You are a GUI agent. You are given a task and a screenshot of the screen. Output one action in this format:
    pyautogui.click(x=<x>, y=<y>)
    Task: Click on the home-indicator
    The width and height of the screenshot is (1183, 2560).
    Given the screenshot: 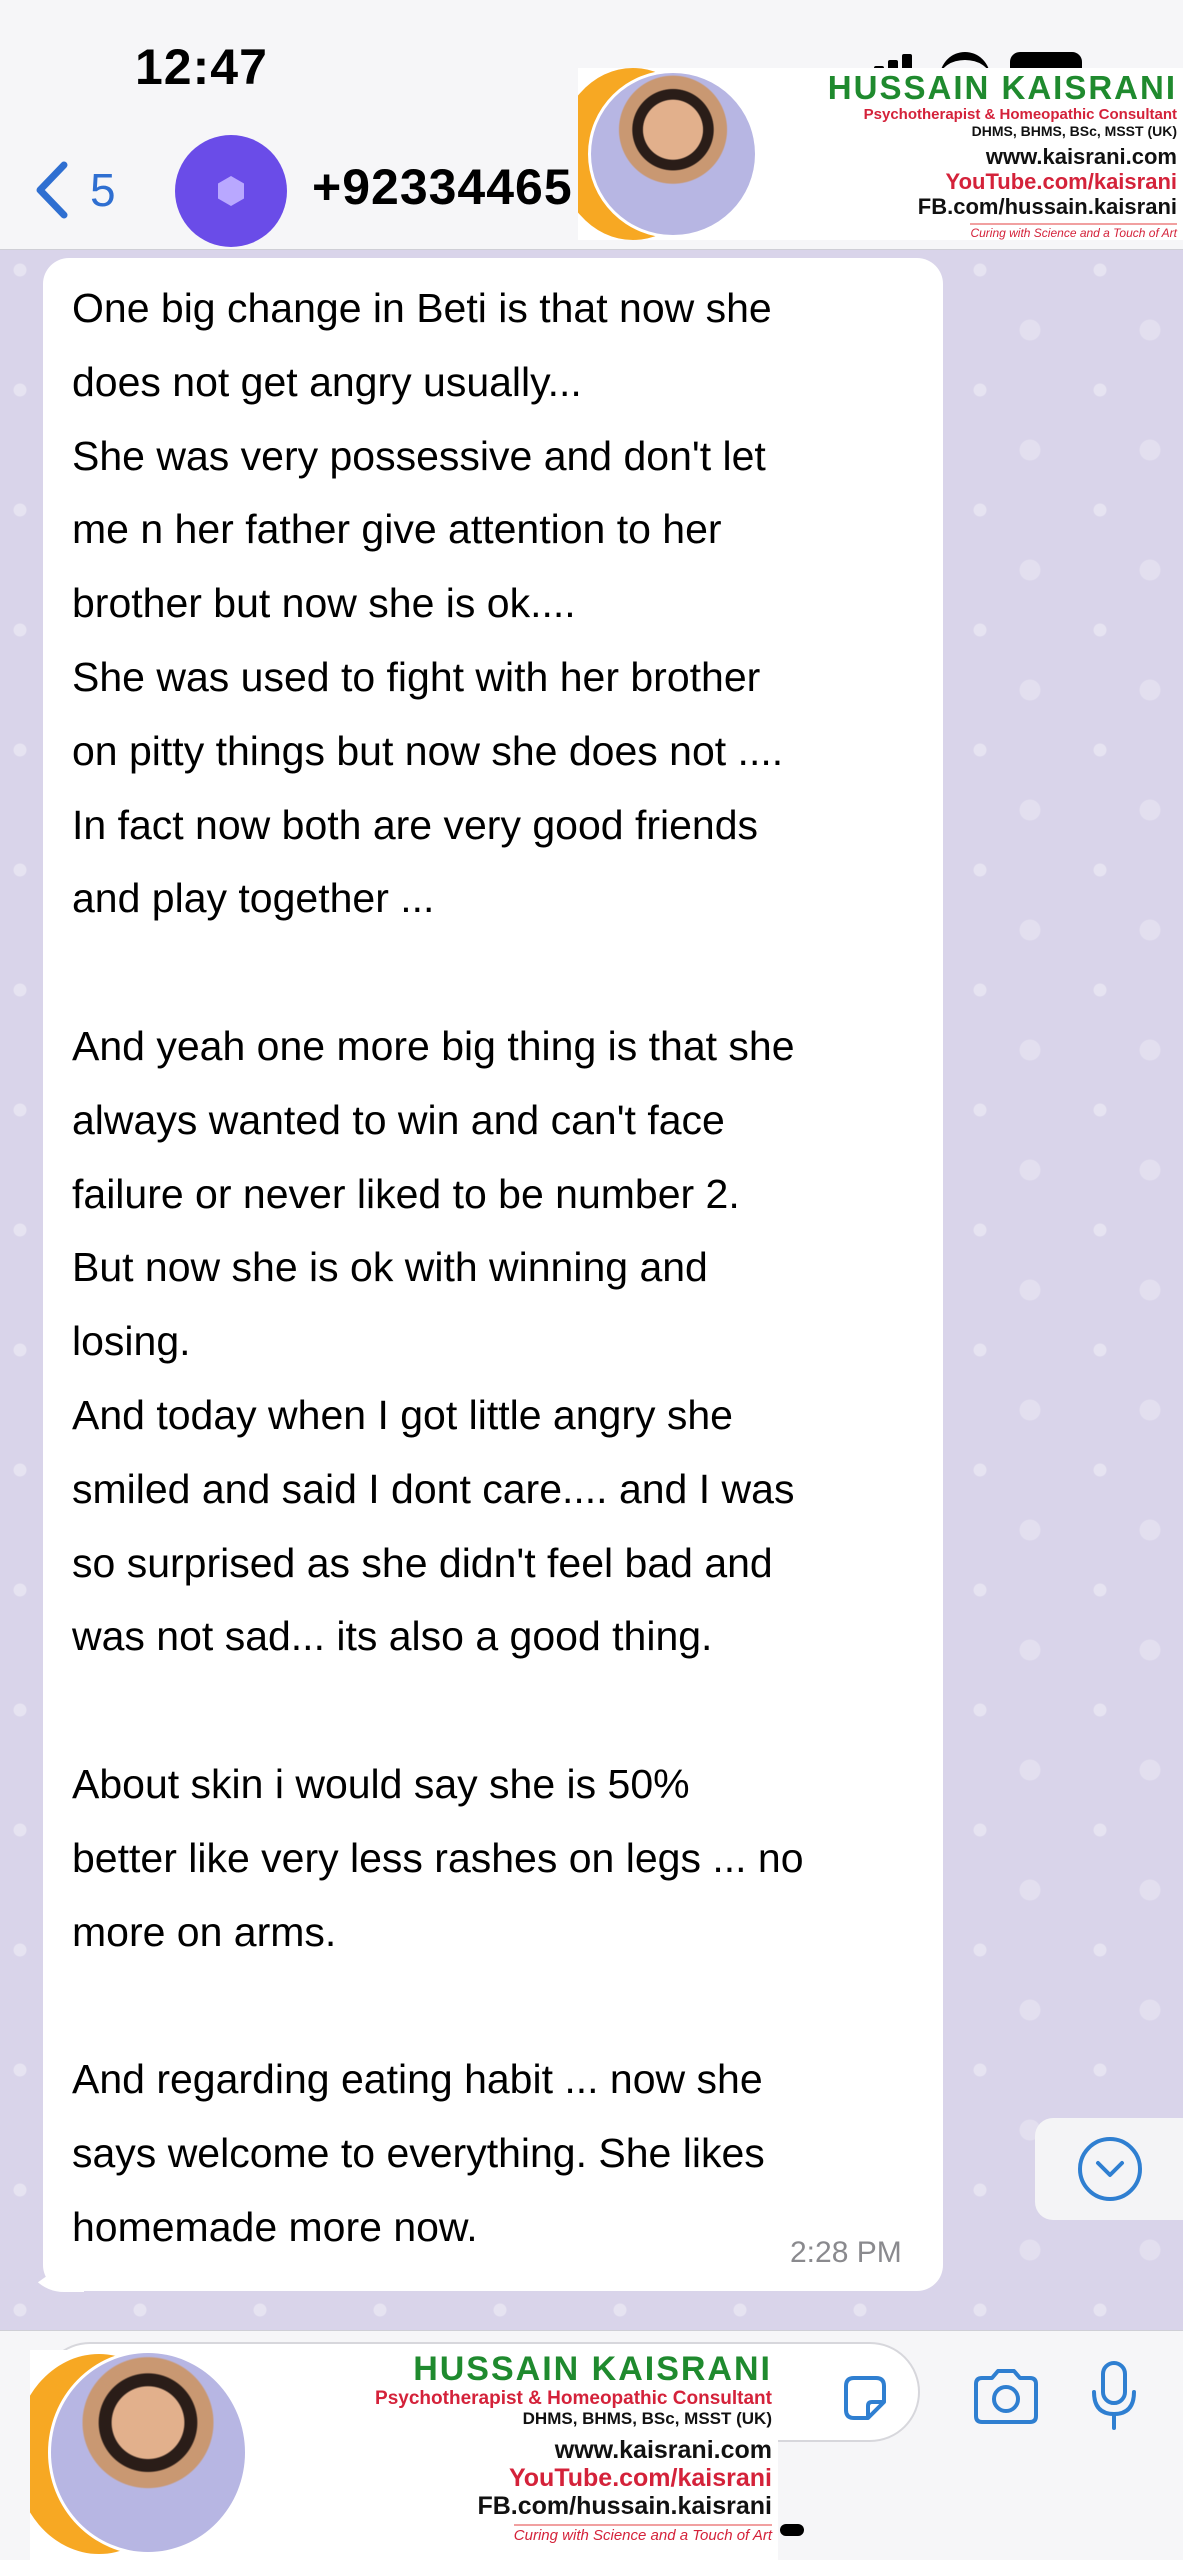 What is the action you would take?
    pyautogui.click(x=792, y=2530)
    